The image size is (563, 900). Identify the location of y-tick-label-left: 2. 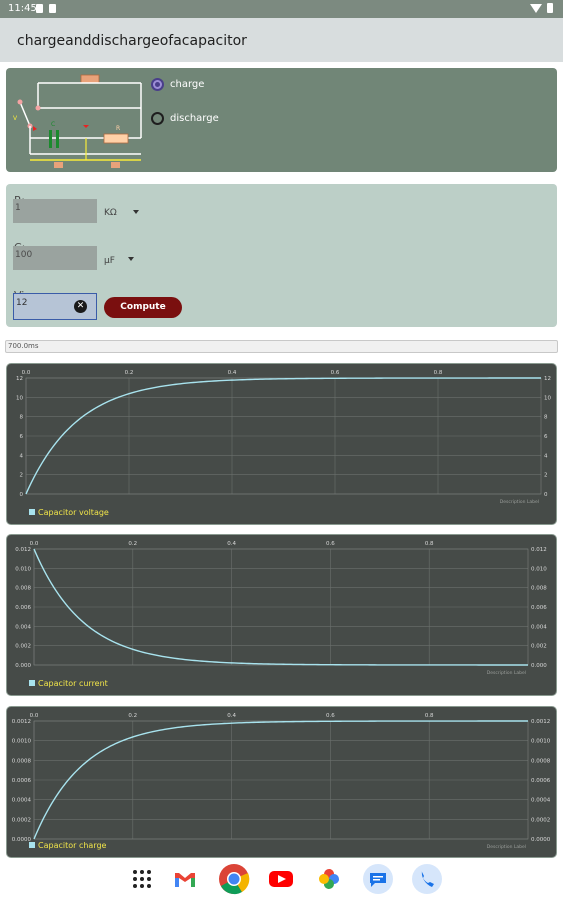
(22, 476).